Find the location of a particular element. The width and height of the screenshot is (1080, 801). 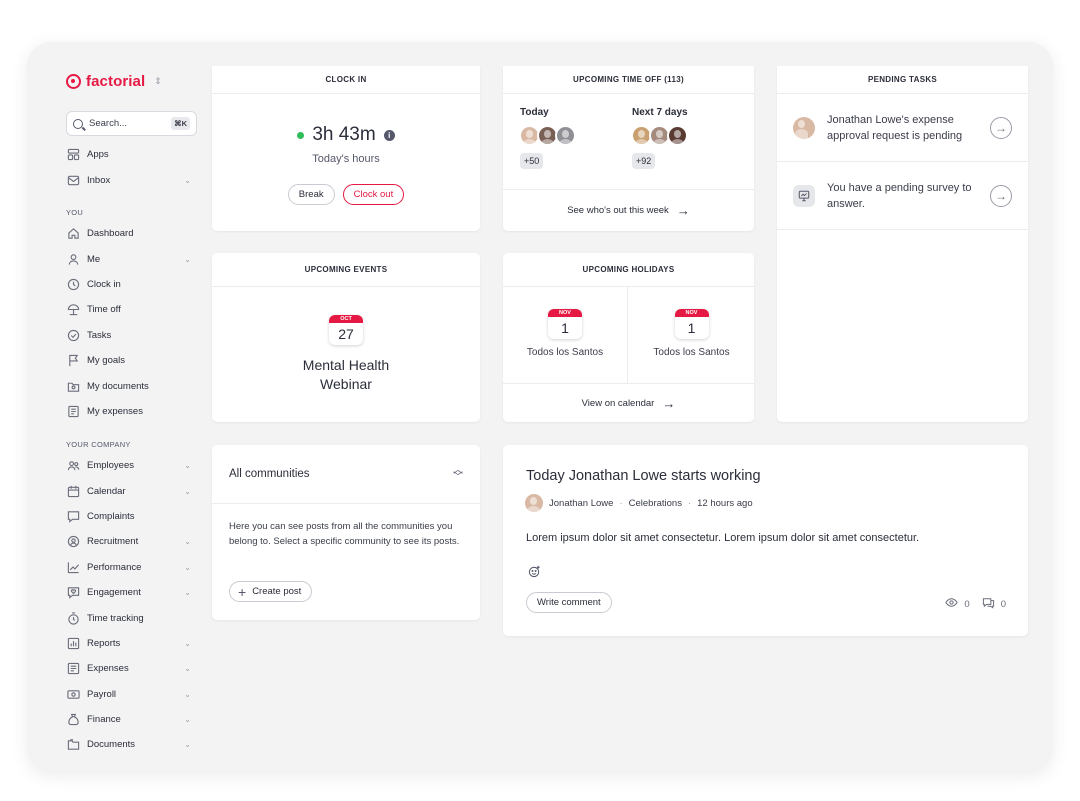

sidebar-item-clock-in: Clock in is located at coordinates (128, 284).